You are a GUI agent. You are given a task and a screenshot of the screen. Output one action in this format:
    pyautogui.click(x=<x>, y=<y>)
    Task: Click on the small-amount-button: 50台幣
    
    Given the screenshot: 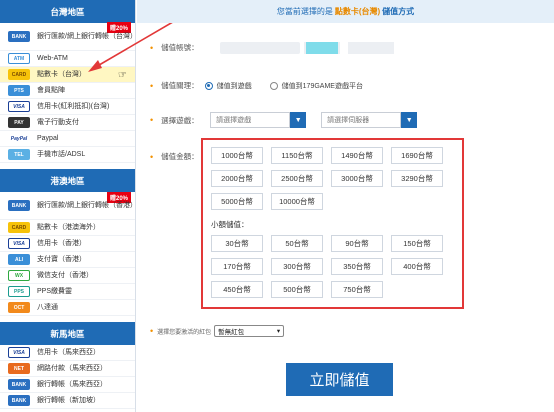 What is the action you would take?
    pyautogui.click(x=297, y=243)
    